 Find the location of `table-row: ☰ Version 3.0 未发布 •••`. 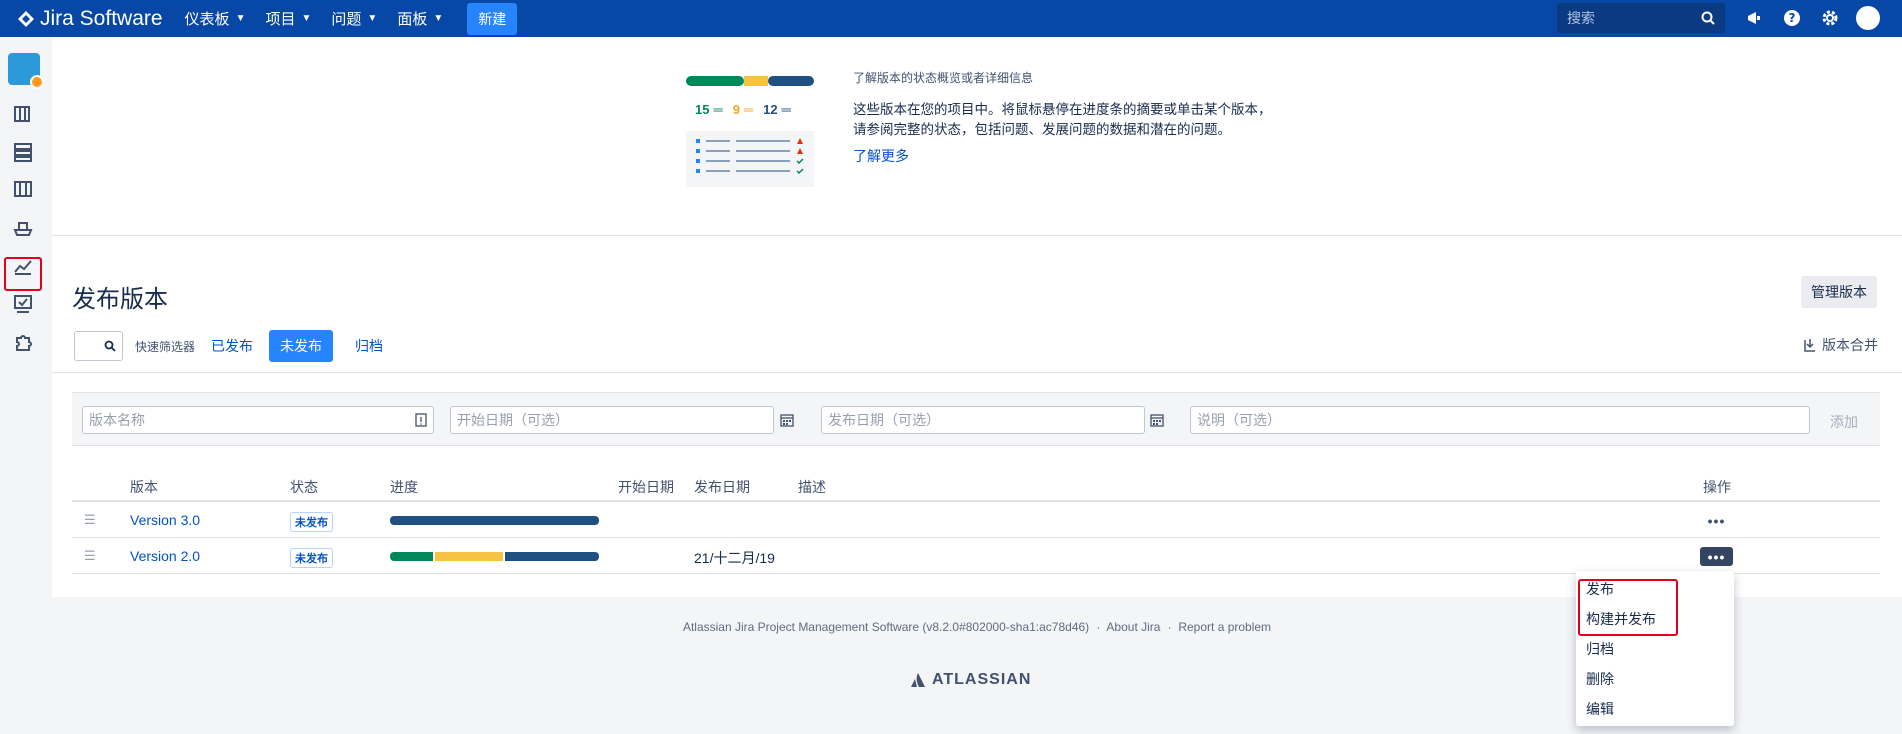

table-row: ☰ Version 3.0 未发布 ••• is located at coordinates (976, 520).